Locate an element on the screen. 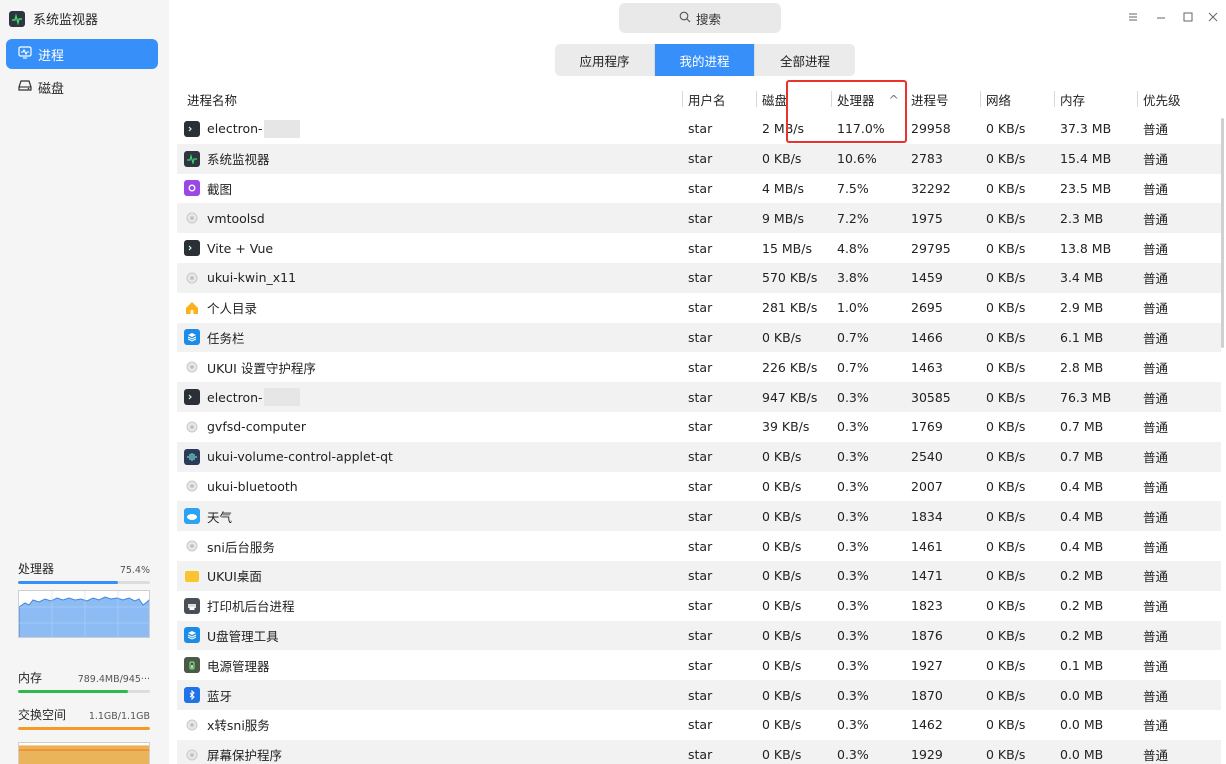  process-filter-tabs: 应用程序 我的进程 全部进程 is located at coordinates (705, 60).